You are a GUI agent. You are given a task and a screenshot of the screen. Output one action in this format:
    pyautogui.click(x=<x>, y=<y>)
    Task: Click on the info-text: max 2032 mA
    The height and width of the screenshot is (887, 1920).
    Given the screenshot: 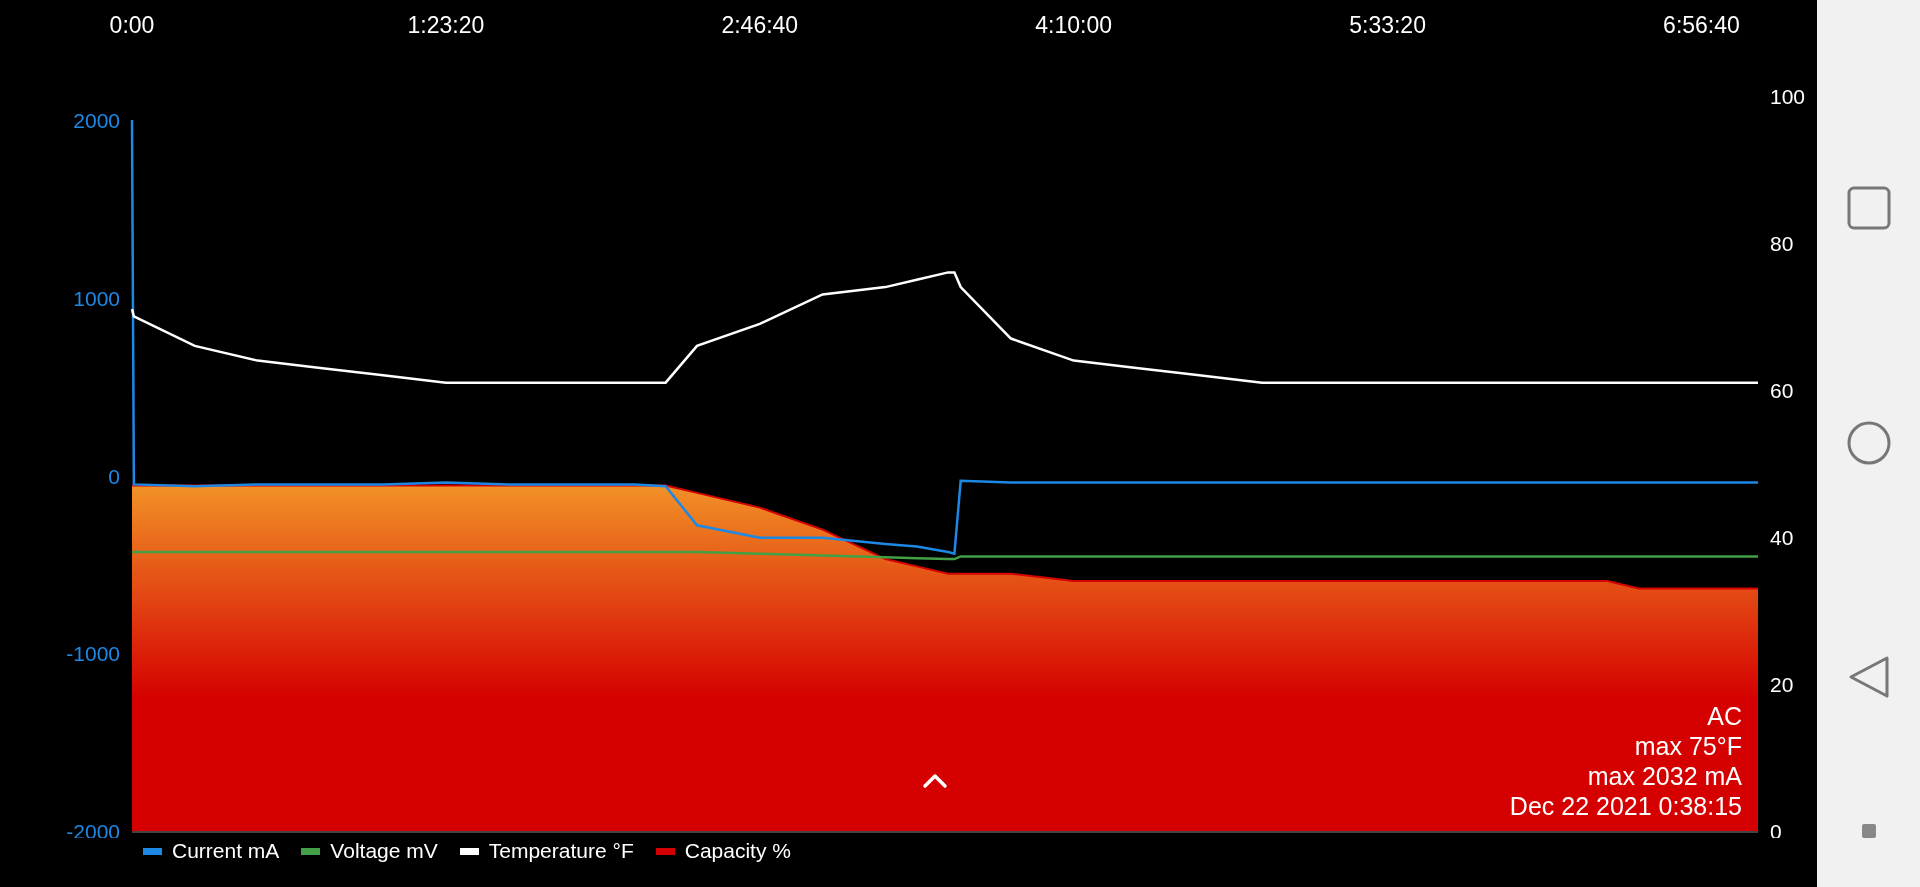 What is the action you would take?
    pyautogui.click(x=1664, y=776)
    